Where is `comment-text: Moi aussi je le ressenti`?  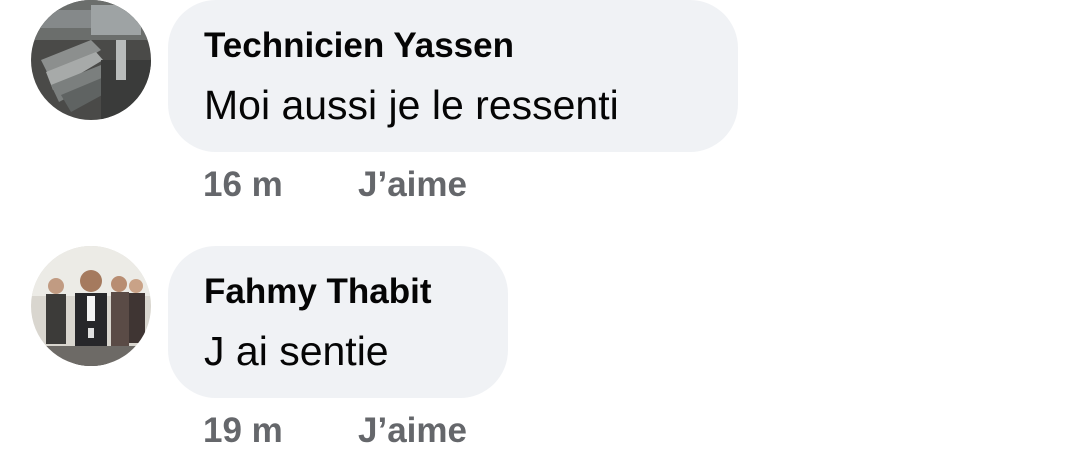 comment-text: Moi aussi je le ressenti is located at coordinates (411, 105).